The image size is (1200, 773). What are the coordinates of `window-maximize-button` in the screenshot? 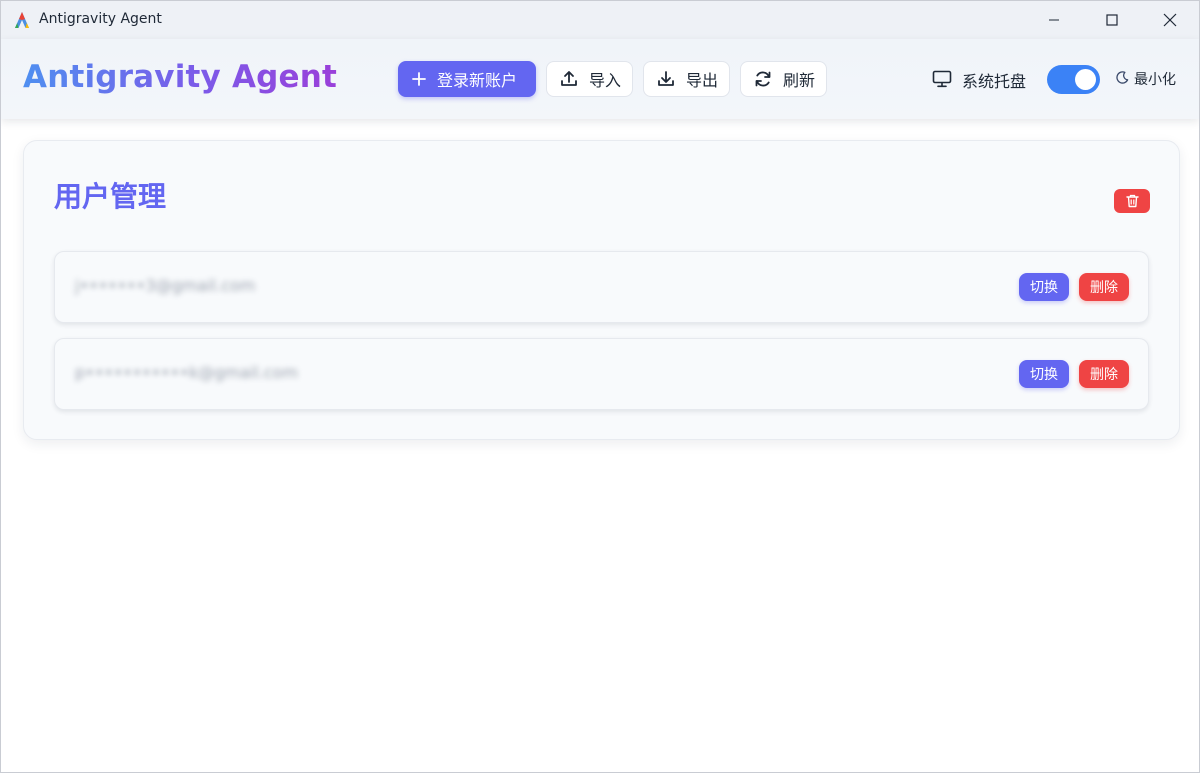 It's located at (1112, 20).